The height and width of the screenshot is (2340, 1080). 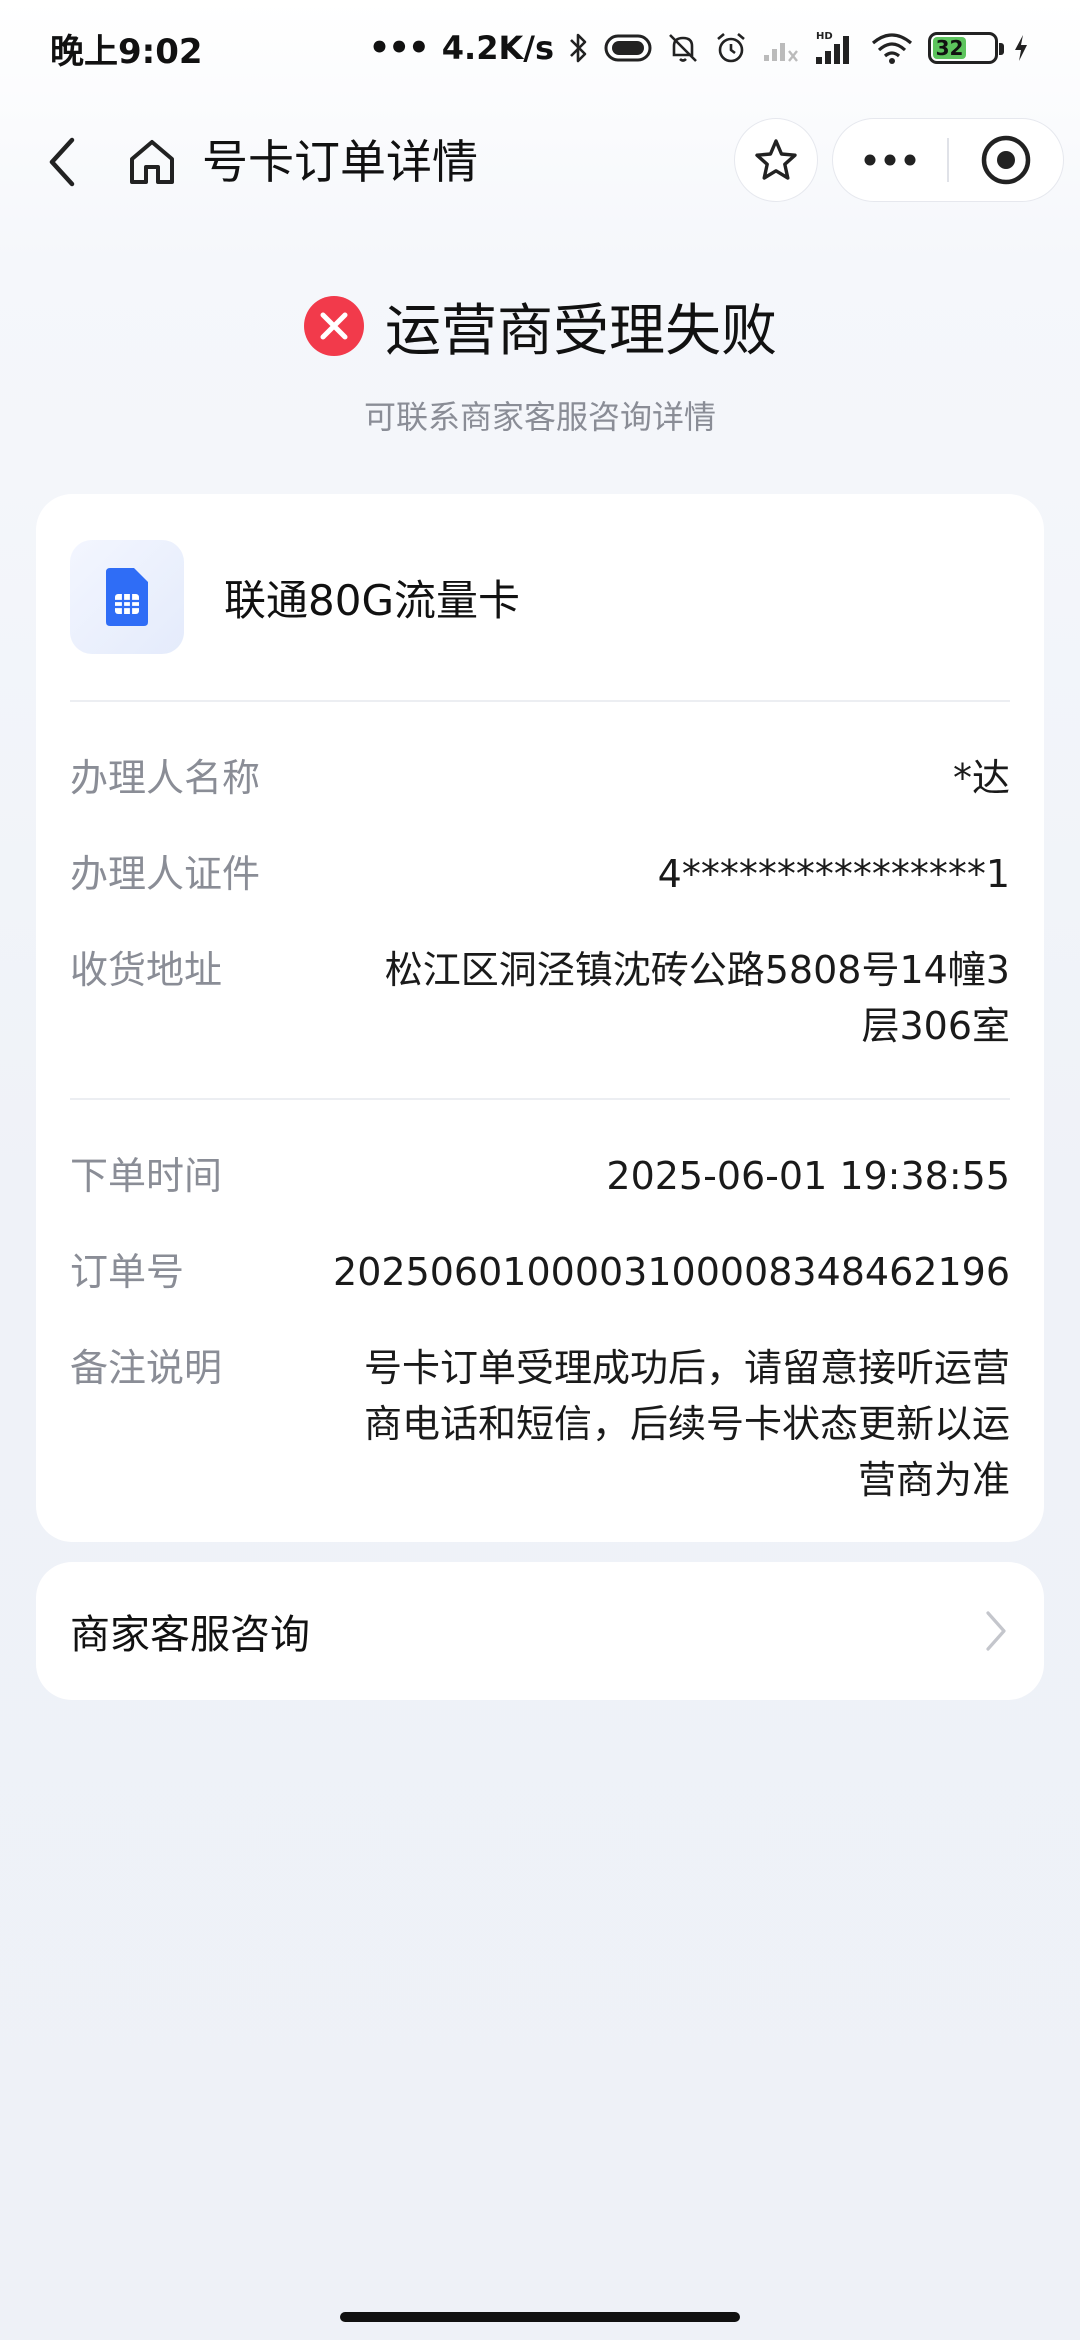 I want to click on status-time: 晚上9:02, so click(x=126, y=51).